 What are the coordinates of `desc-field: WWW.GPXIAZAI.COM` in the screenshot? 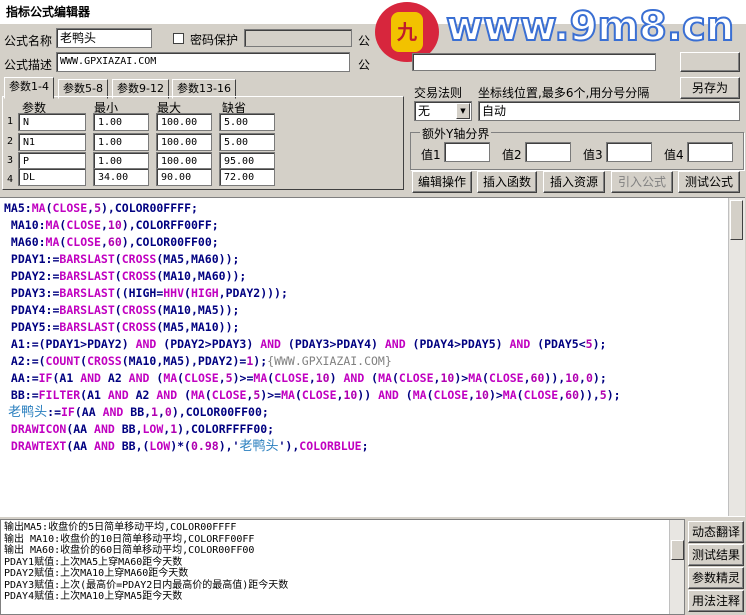 It's located at (203, 62).